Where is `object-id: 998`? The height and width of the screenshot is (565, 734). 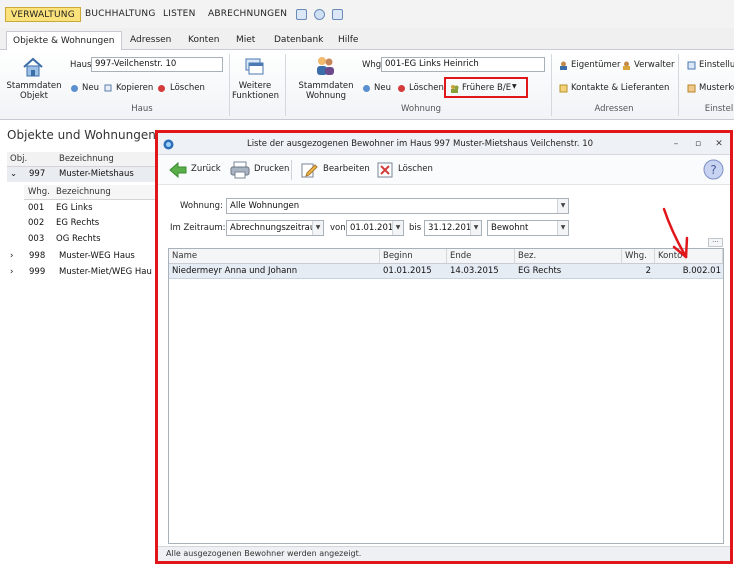 object-id: 998 is located at coordinates (37, 256).